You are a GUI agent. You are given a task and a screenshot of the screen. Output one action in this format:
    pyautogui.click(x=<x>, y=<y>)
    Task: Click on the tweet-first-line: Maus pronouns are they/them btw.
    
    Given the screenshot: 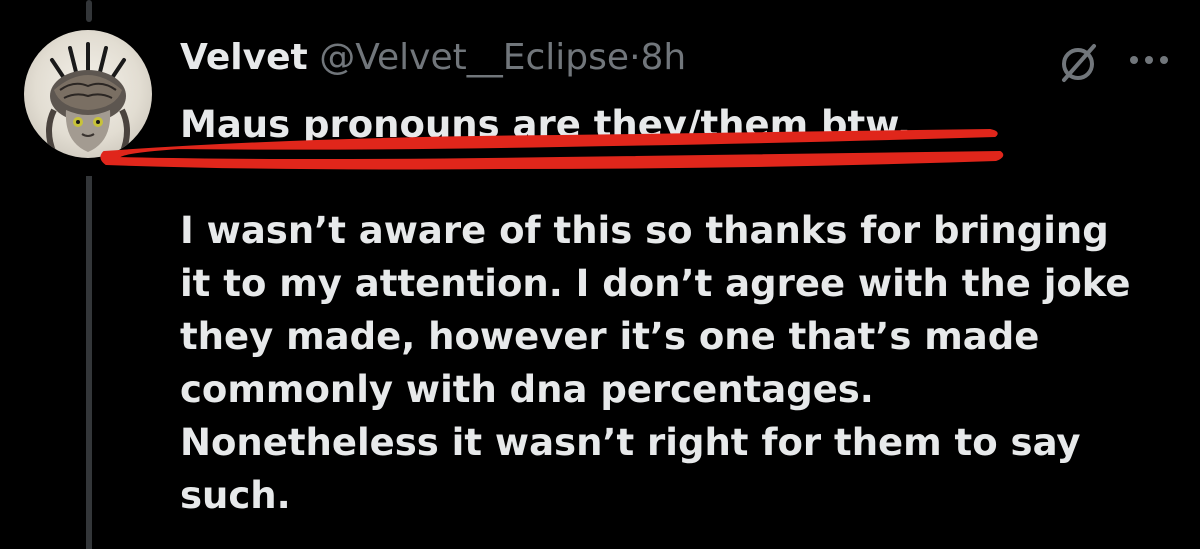 What is the action you would take?
    pyautogui.click(x=546, y=124)
    